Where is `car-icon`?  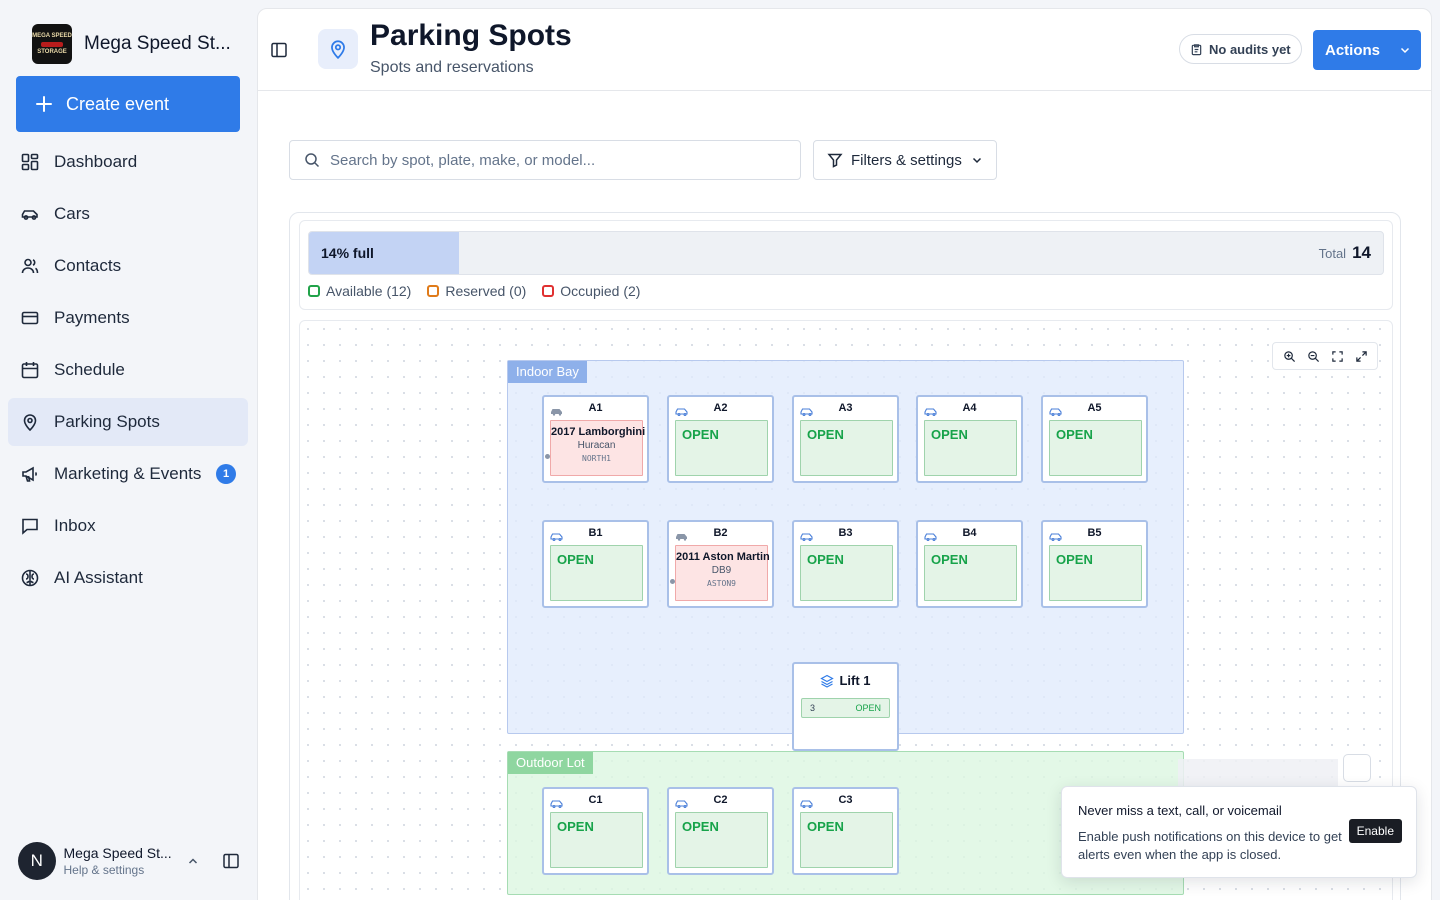 car-icon is located at coordinates (30, 214).